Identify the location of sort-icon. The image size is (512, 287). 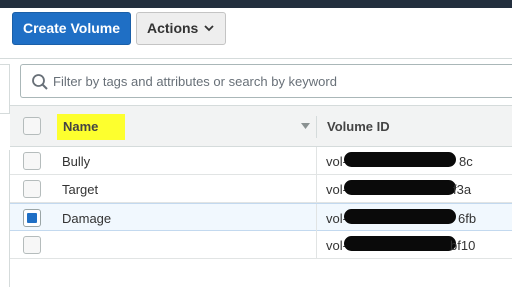
(305, 126).